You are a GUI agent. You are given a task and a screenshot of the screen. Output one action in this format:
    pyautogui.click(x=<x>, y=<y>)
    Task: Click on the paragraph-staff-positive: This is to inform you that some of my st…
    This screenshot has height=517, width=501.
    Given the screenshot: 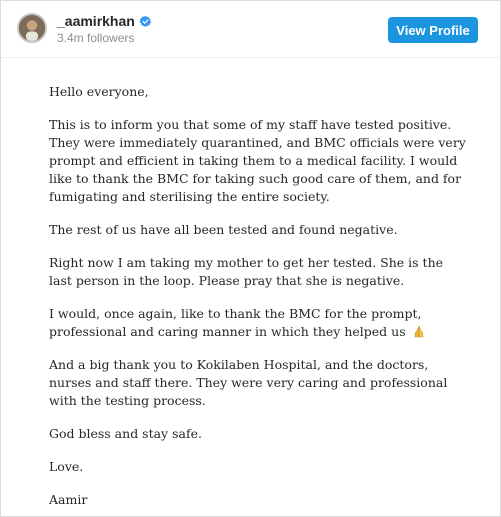 What is the action you would take?
    pyautogui.click(x=257, y=160)
    